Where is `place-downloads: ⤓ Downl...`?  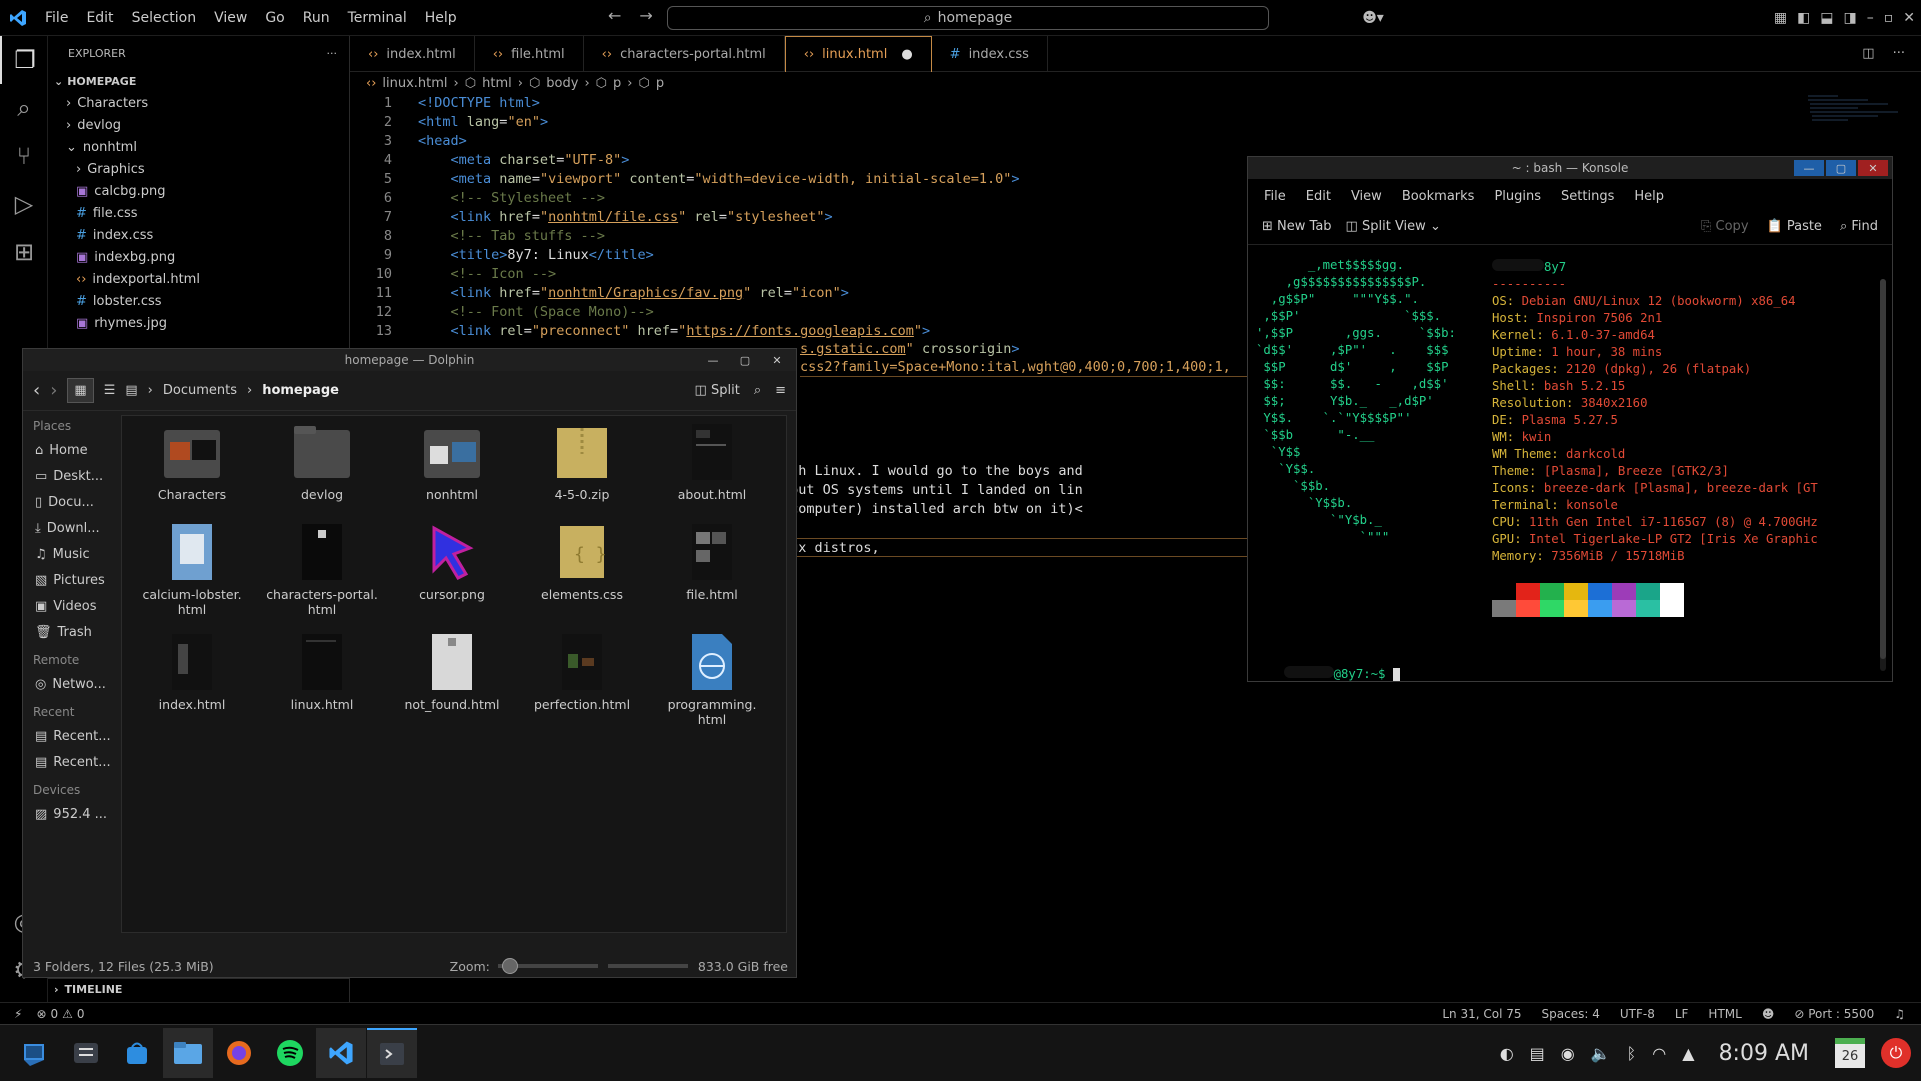 place-downloads: ⤓ Downl... is located at coordinates (70, 528).